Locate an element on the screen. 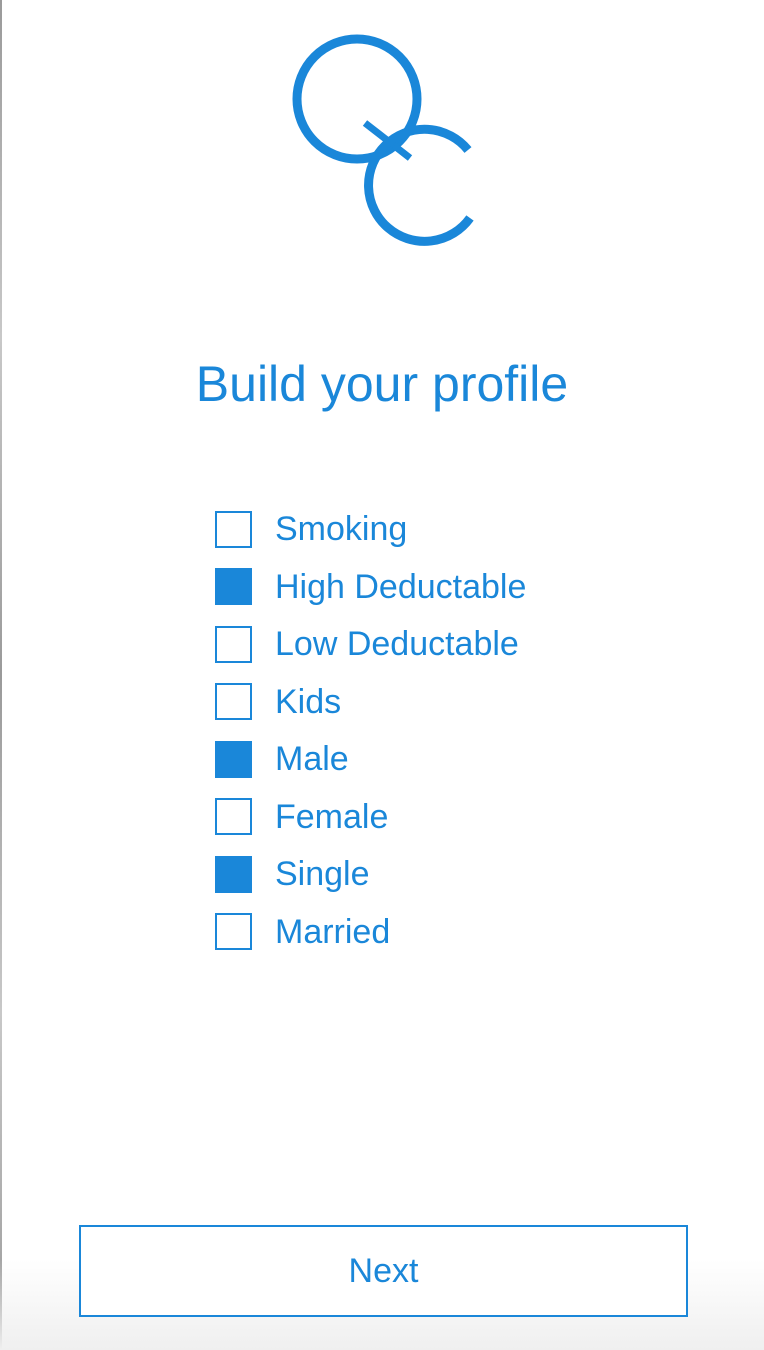 The image size is (764, 1350). option-male: Male is located at coordinates (425, 759).